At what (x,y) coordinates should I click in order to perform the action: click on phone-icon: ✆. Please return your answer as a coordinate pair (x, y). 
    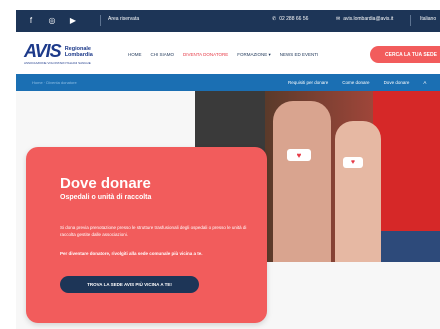
    Looking at the image, I should click on (274, 19).